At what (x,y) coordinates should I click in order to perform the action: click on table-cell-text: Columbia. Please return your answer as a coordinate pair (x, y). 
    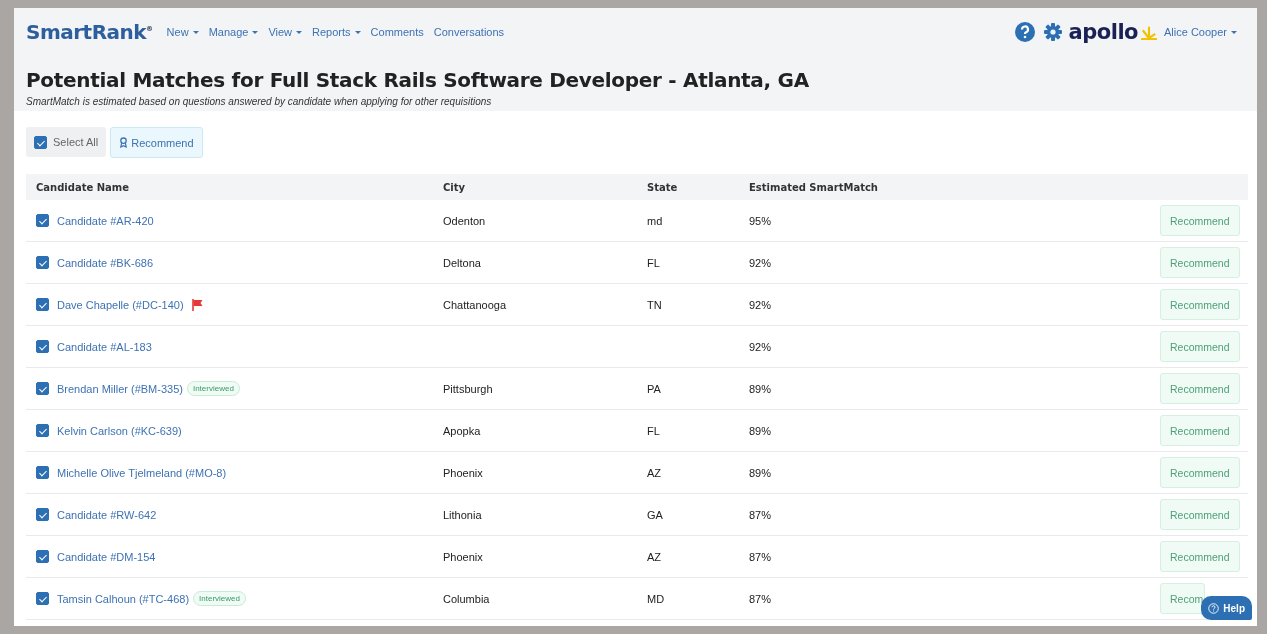
    Looking at the image, I should click on (466, 598).